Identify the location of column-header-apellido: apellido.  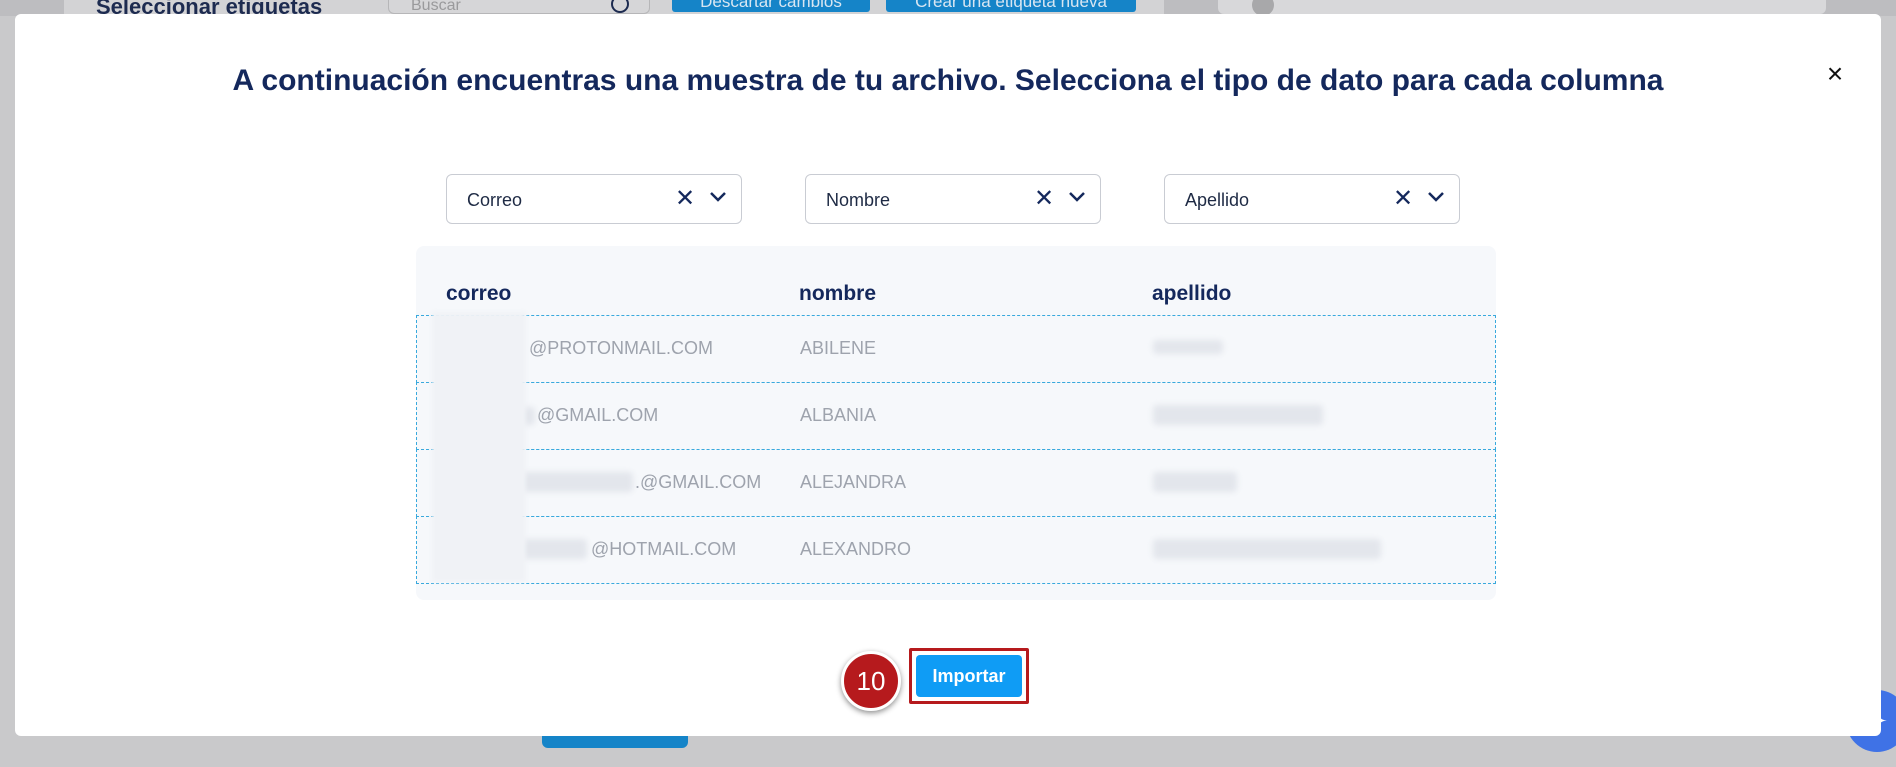
(1192, 293).